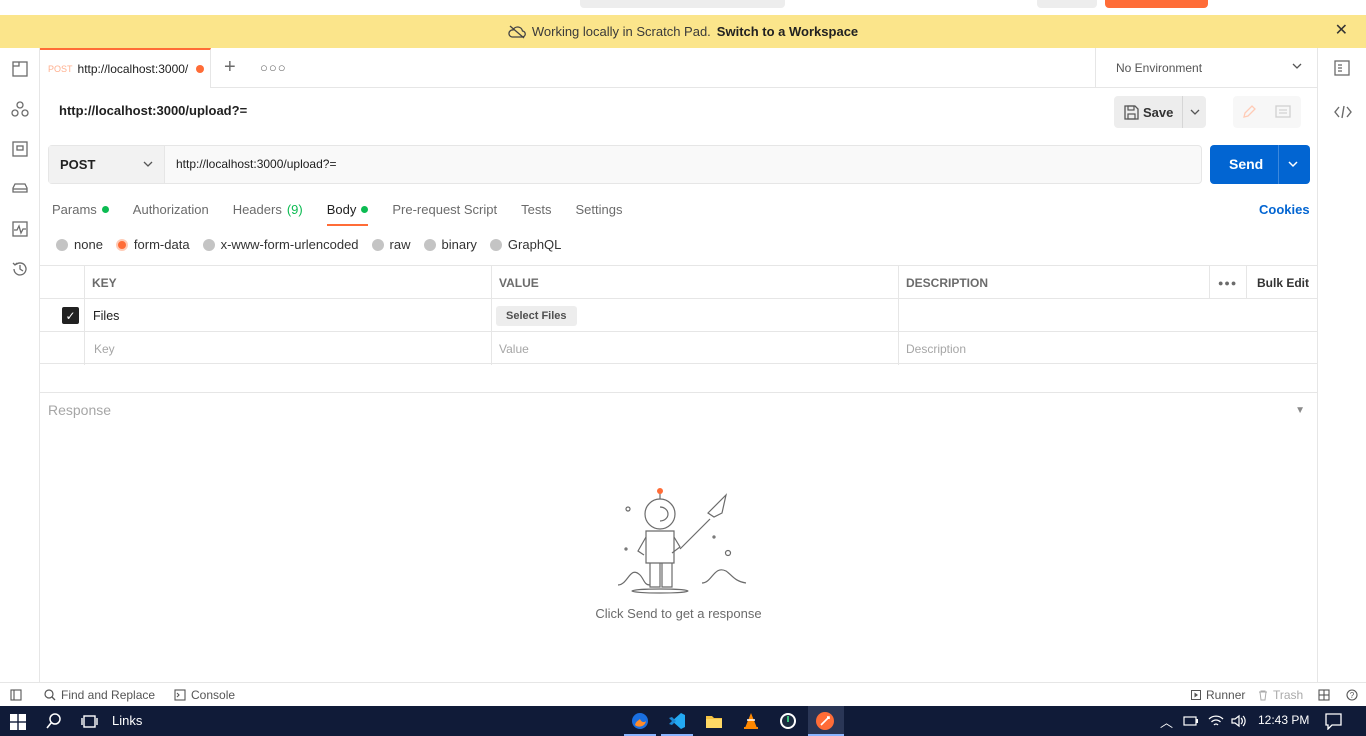 This screenshot has height=736, width=1366. I want to click on environment-quicklook-icon, so click(1342, 68).